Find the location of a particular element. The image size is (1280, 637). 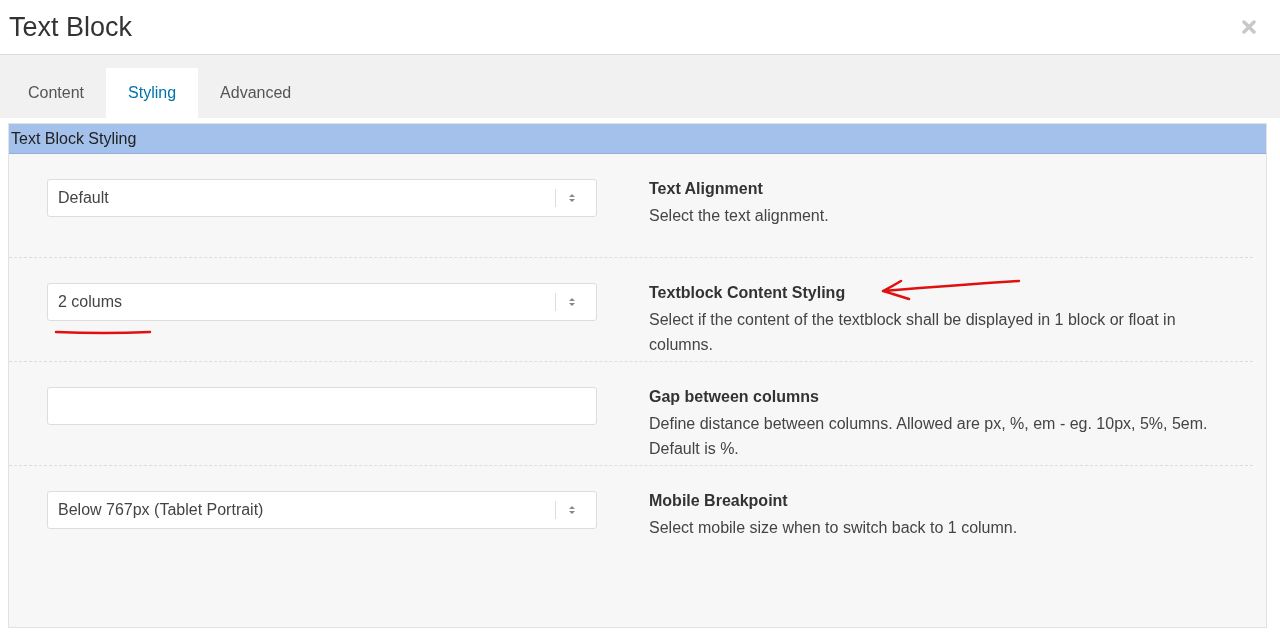

input-field is located at coordinates (322, 406).